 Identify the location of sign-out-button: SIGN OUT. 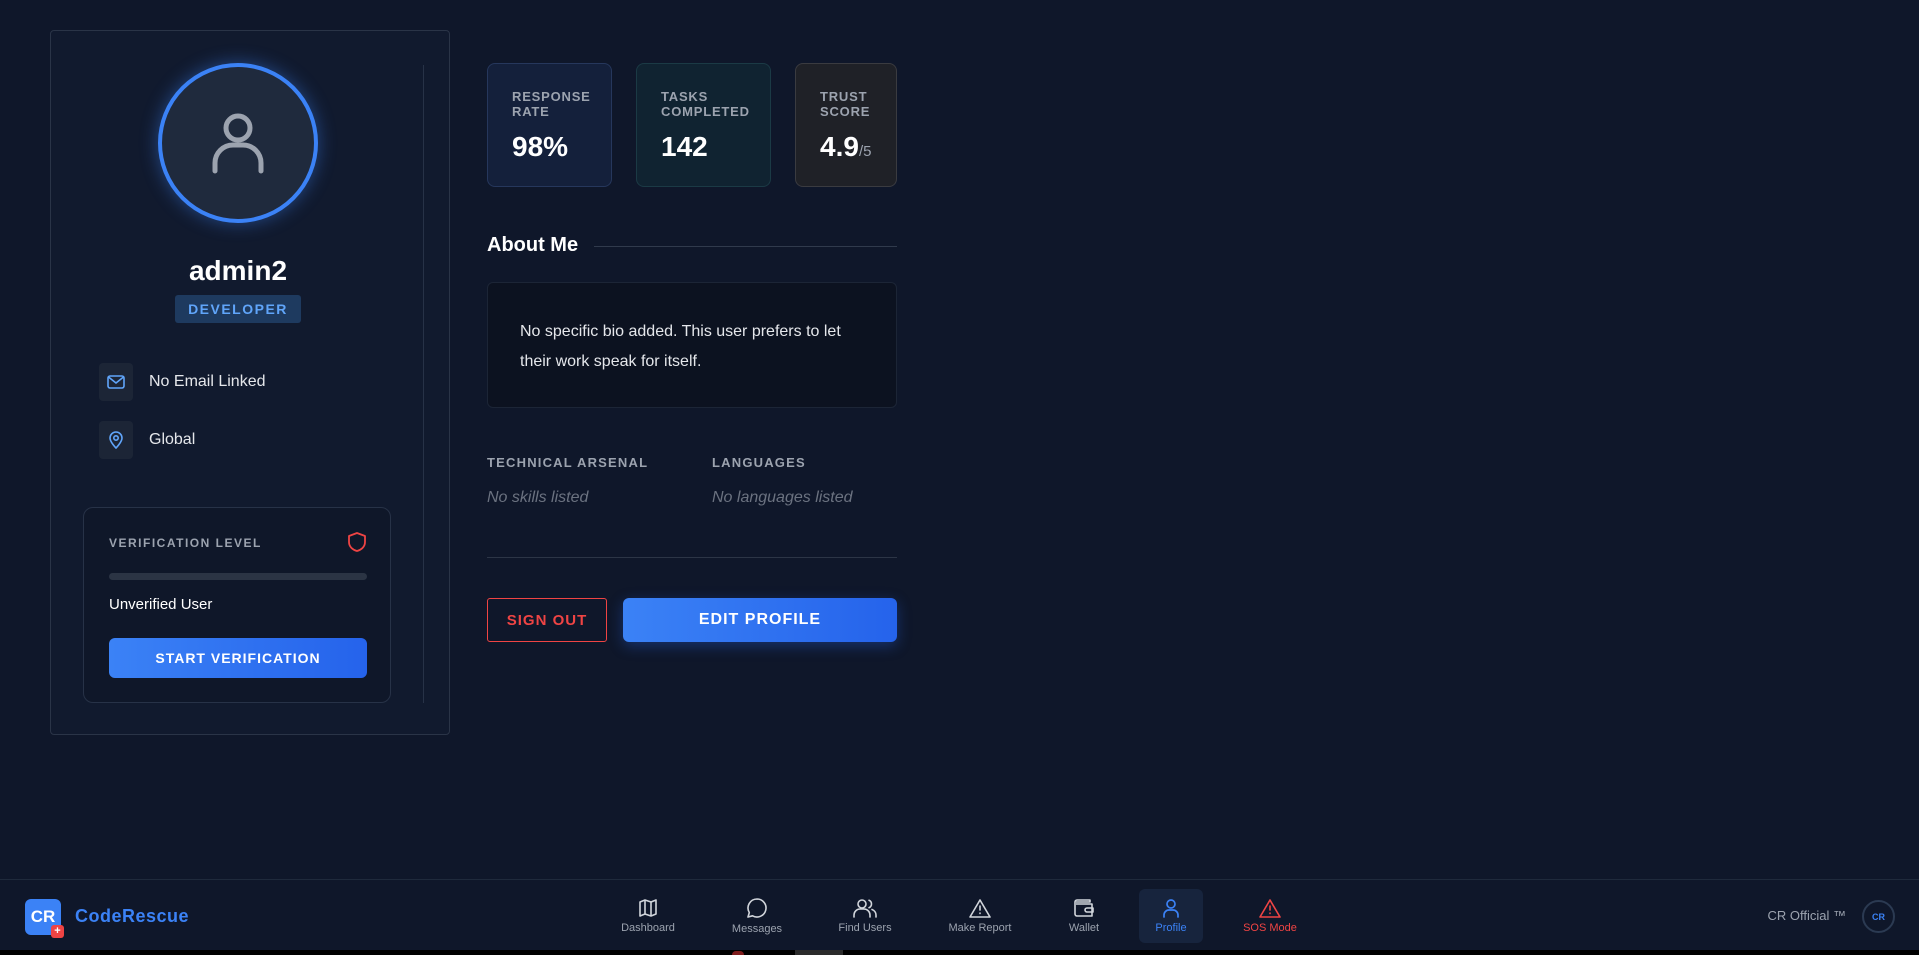
(547, 620).